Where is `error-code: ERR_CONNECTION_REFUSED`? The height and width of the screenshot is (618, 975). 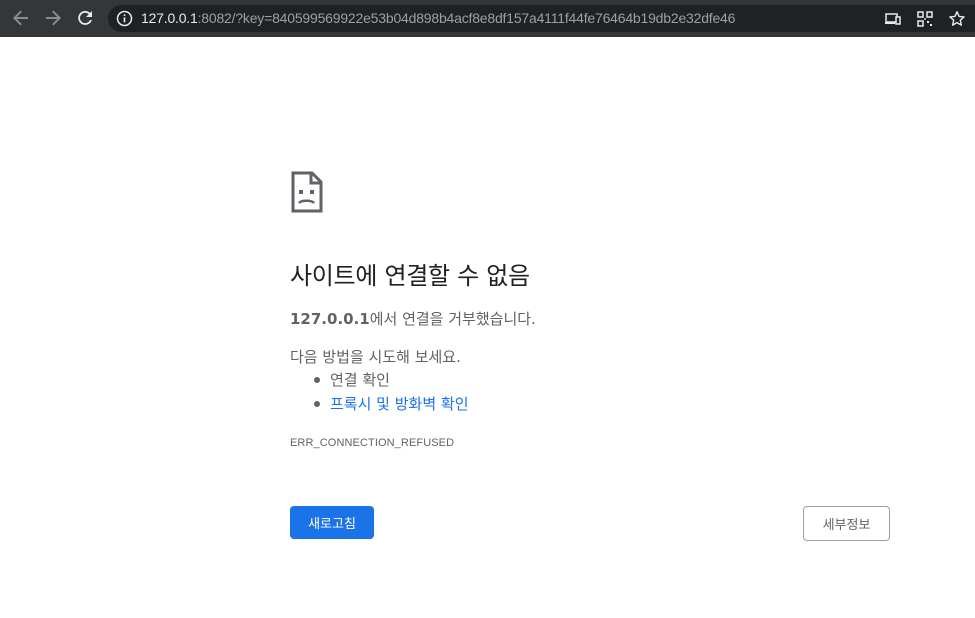
error-code: ERR_CONNECTION_REFUSED is located at coordinates (372, 443).